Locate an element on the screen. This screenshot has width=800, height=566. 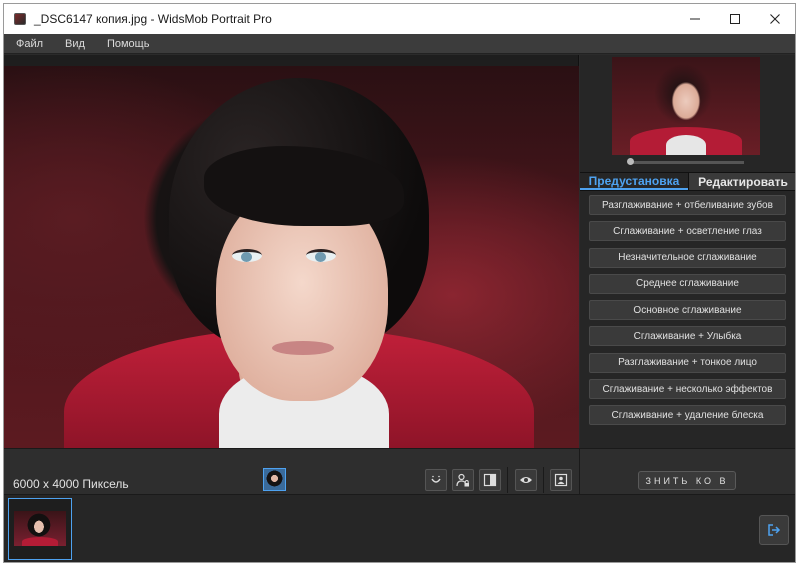
tab-preset: Предустановка is located at coordinates (634, 181).